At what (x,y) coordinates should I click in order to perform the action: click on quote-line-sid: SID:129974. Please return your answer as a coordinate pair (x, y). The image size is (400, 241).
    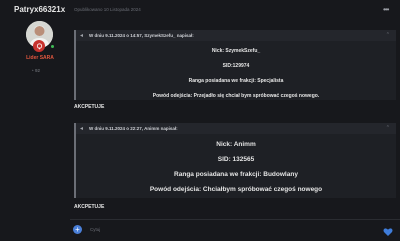
    Looking at the image, I should click on (236, 66).